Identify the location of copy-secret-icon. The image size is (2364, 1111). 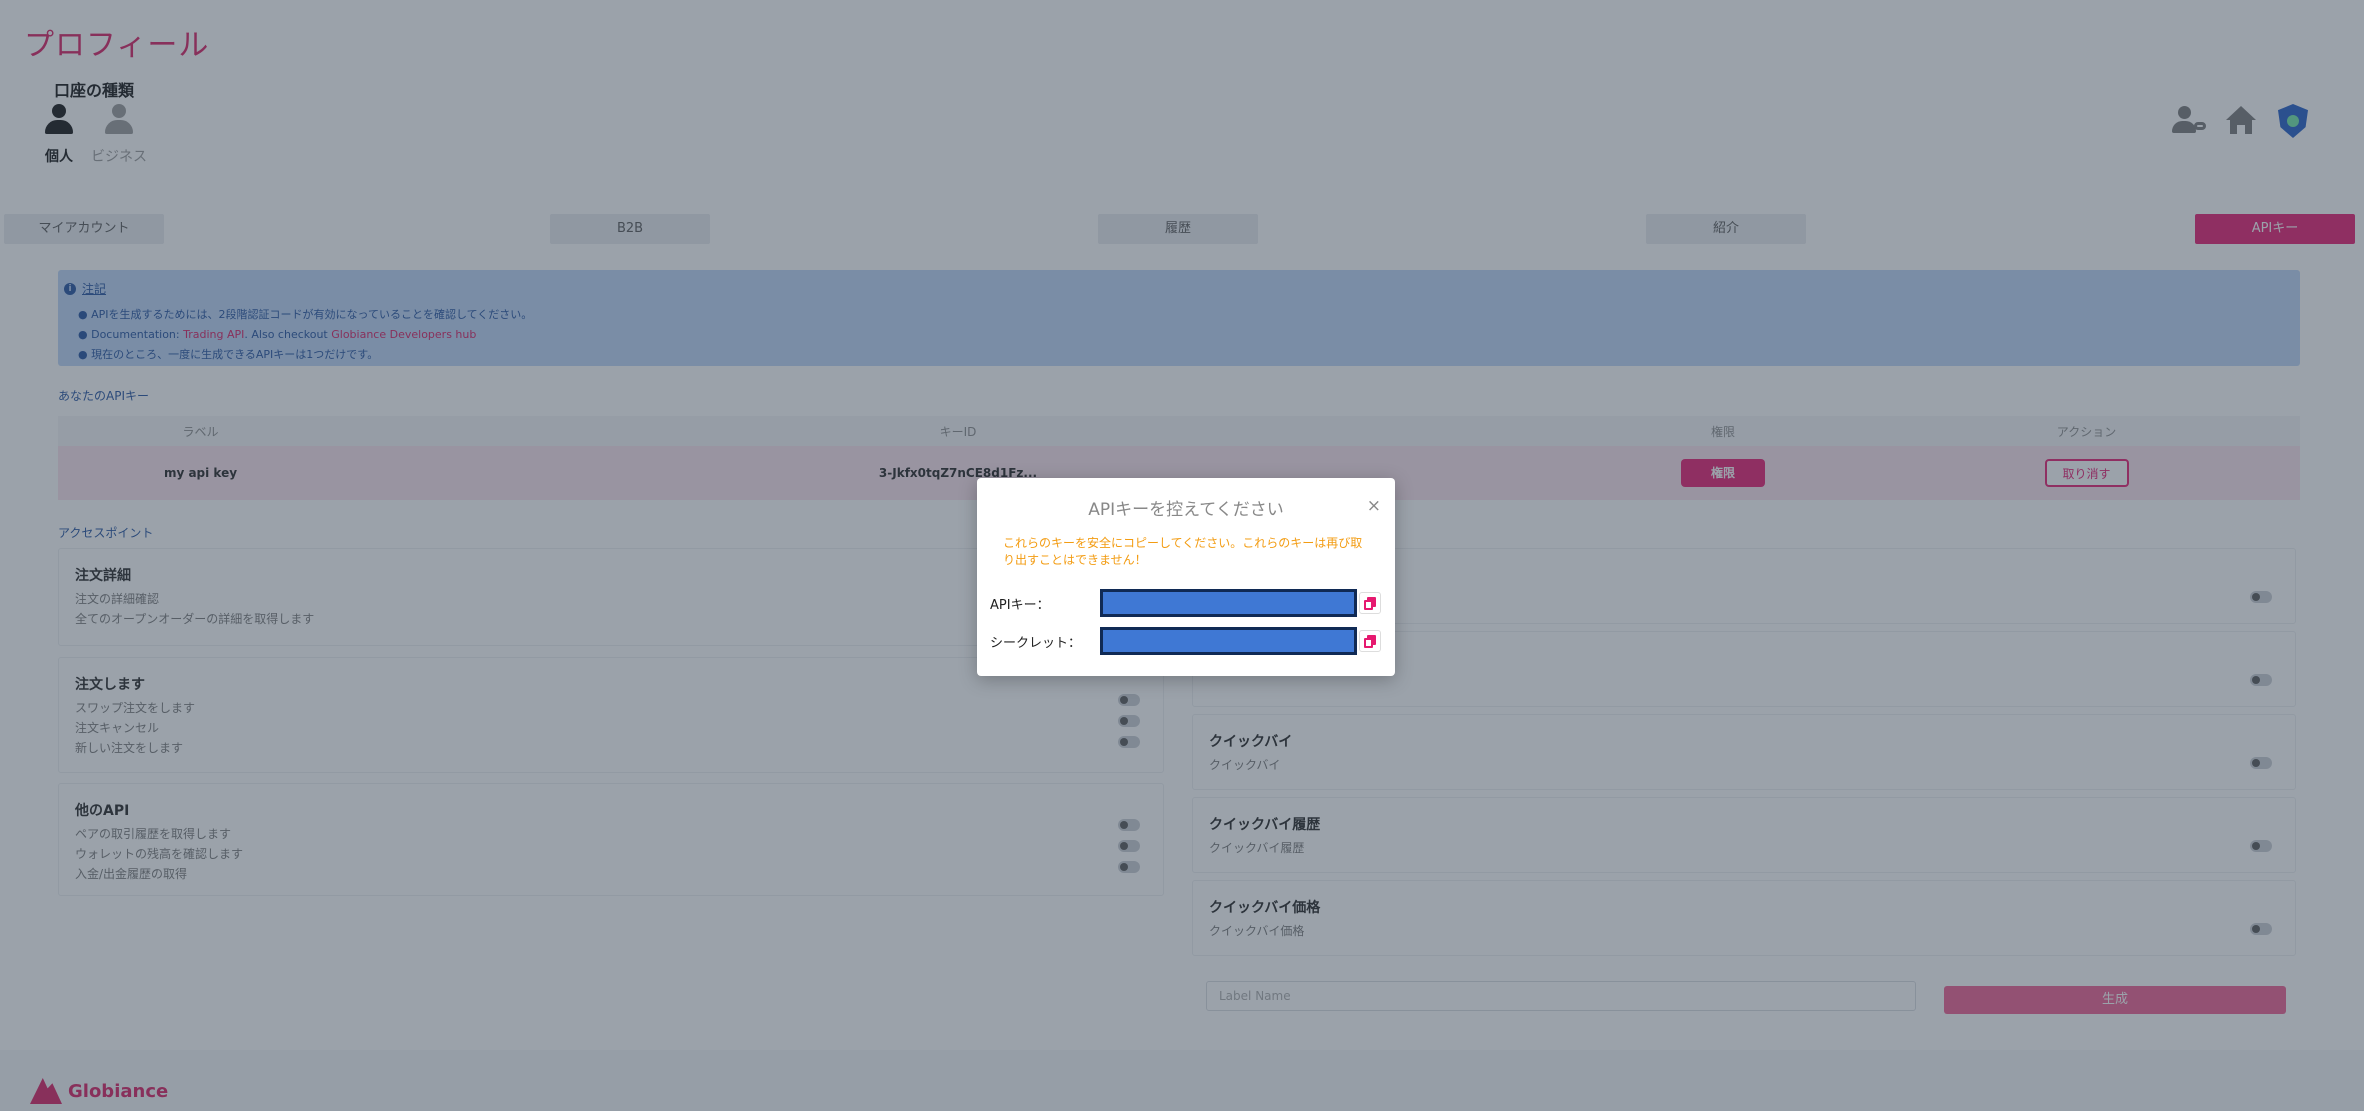
(1370, 641).